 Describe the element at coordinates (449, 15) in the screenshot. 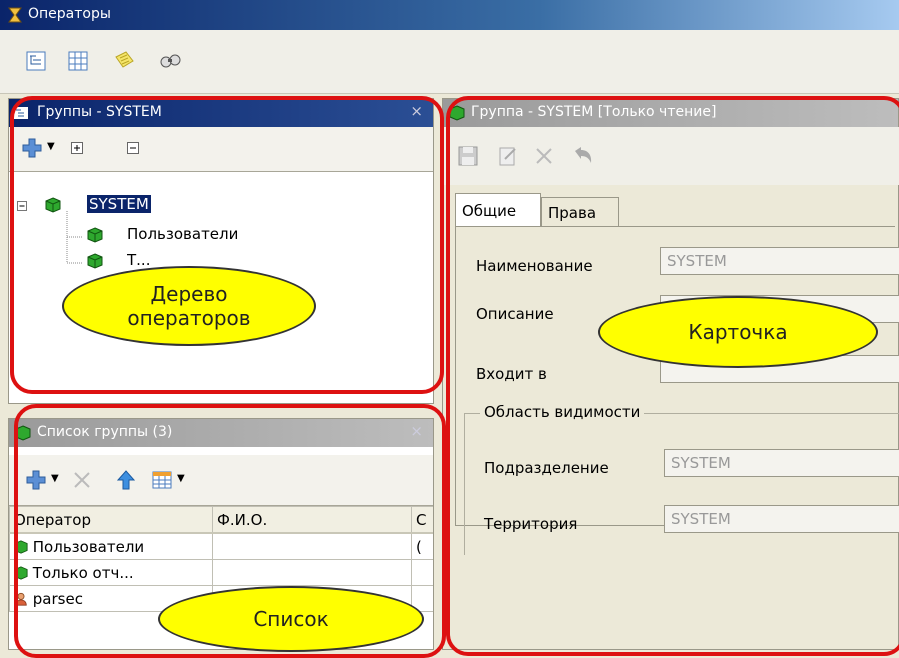

I see `window-titlebar: Операторы` at that location.